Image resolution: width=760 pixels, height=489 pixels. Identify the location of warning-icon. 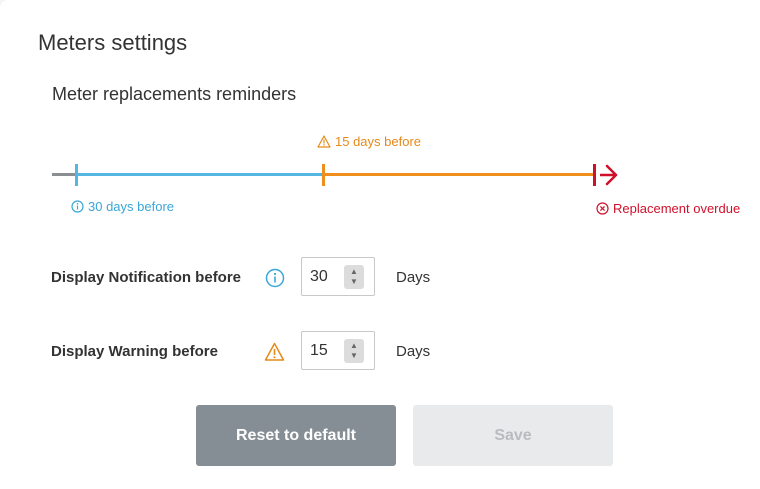
(274, 354).